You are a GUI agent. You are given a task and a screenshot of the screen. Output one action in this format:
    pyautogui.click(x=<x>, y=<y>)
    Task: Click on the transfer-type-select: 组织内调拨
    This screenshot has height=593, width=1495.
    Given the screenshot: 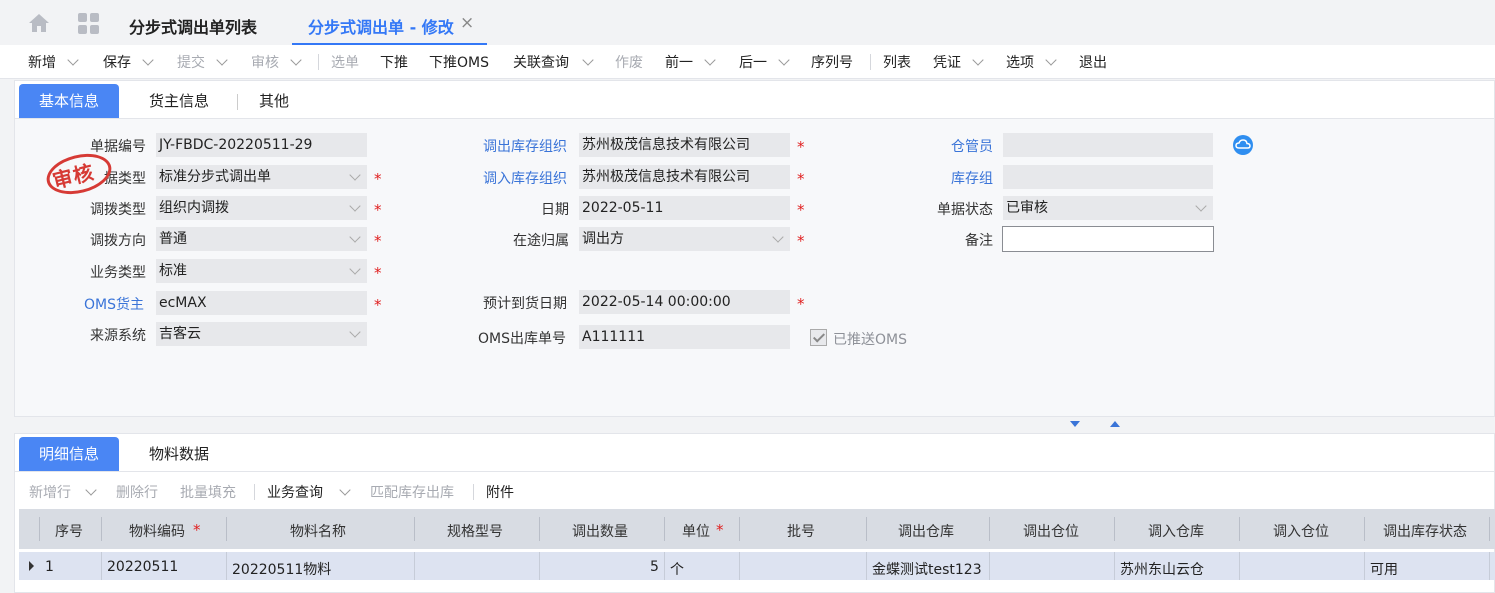 What is the action you would take?
    pyautogui.click(x=261, y=208)
    